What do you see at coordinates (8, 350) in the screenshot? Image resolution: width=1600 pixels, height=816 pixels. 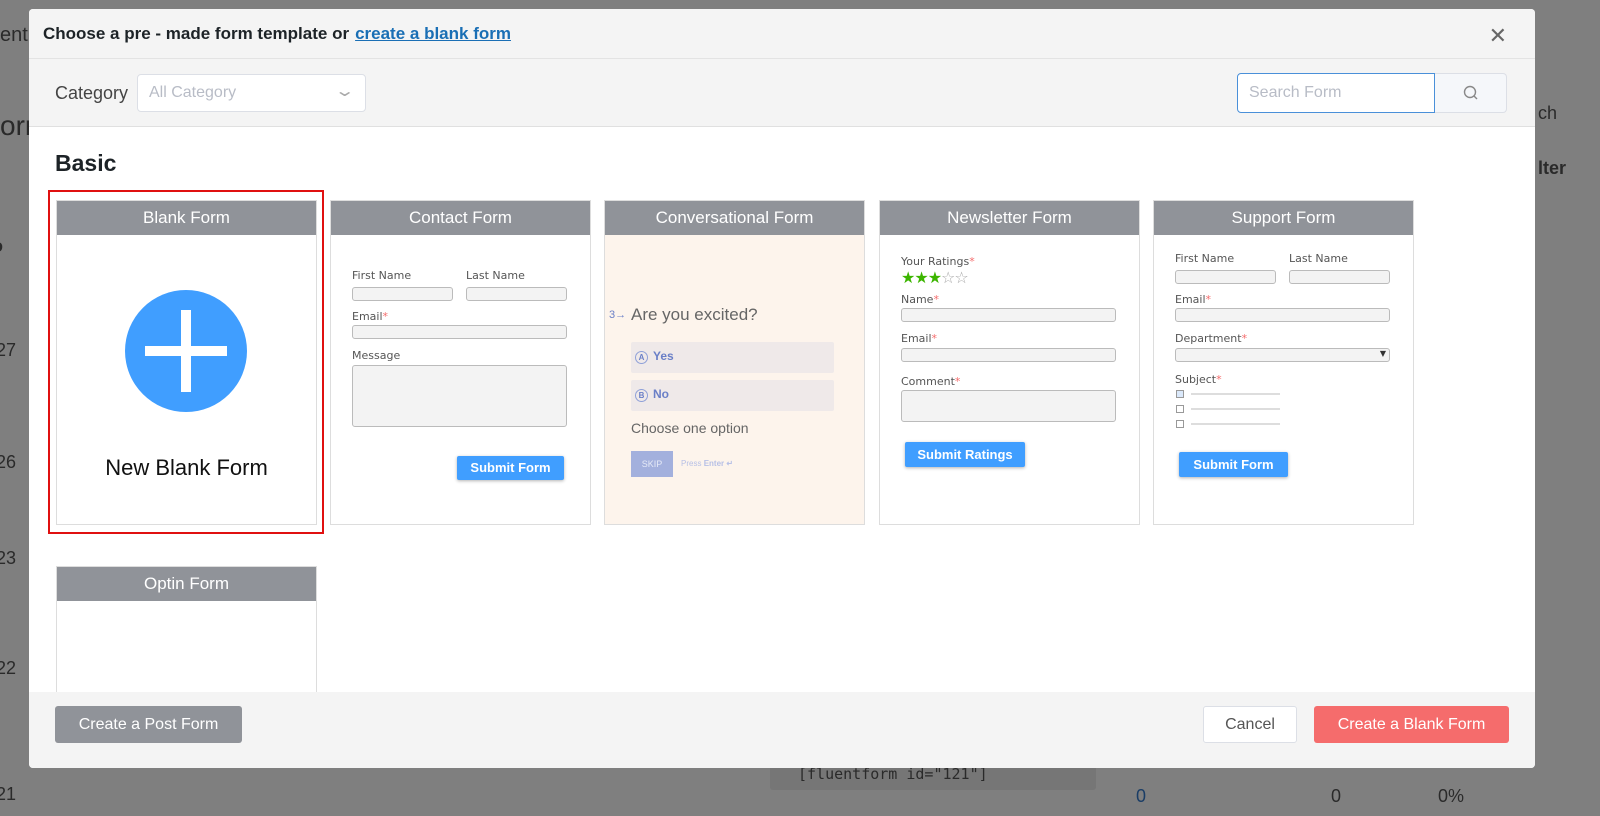 I see `bg-row: 27` at bounding box center [8, 350].